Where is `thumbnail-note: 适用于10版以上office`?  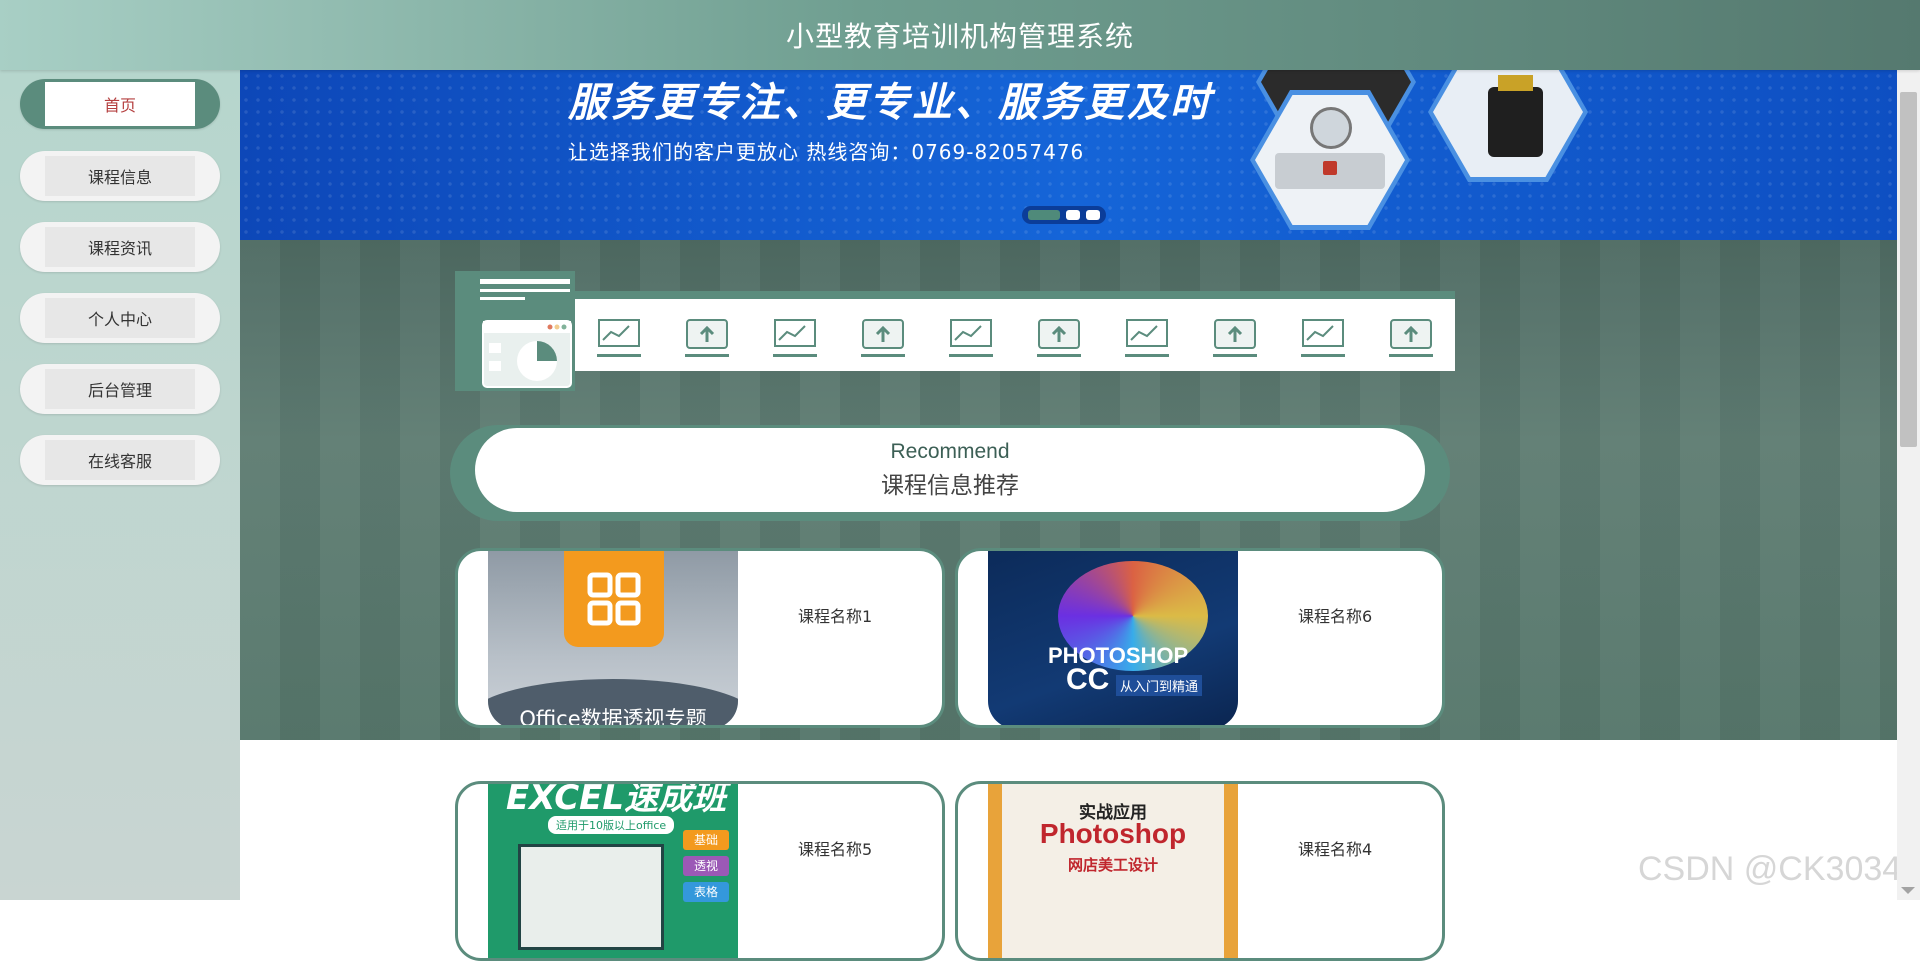
thumbnail-note: 适用于10版以上office is located at coordinates (611, 825).